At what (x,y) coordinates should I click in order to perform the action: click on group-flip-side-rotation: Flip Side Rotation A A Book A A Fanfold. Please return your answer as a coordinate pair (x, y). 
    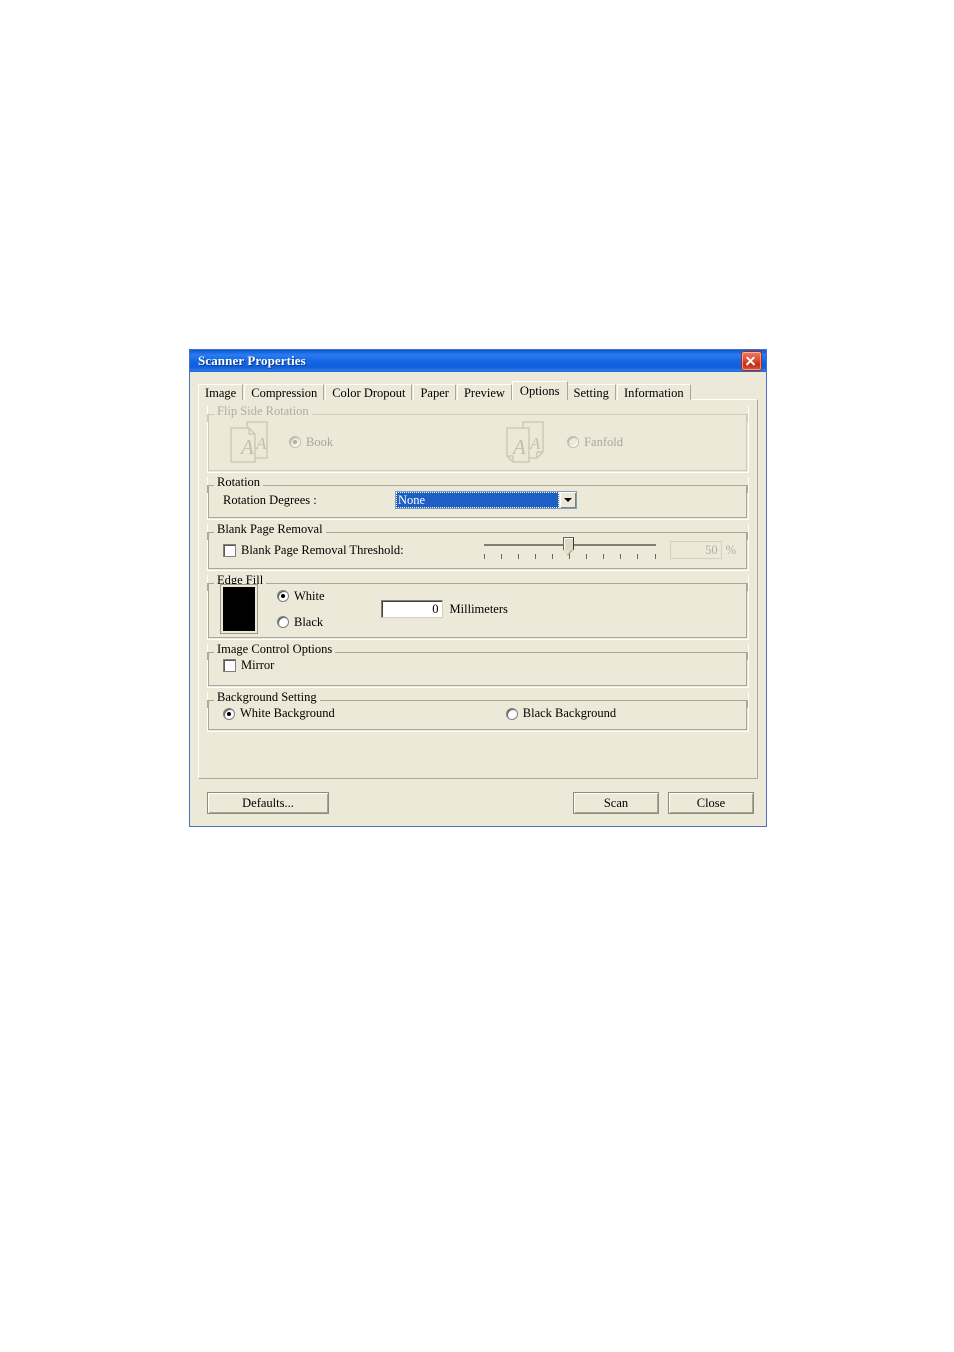
    Looking at the image, I should click on (478, 439).